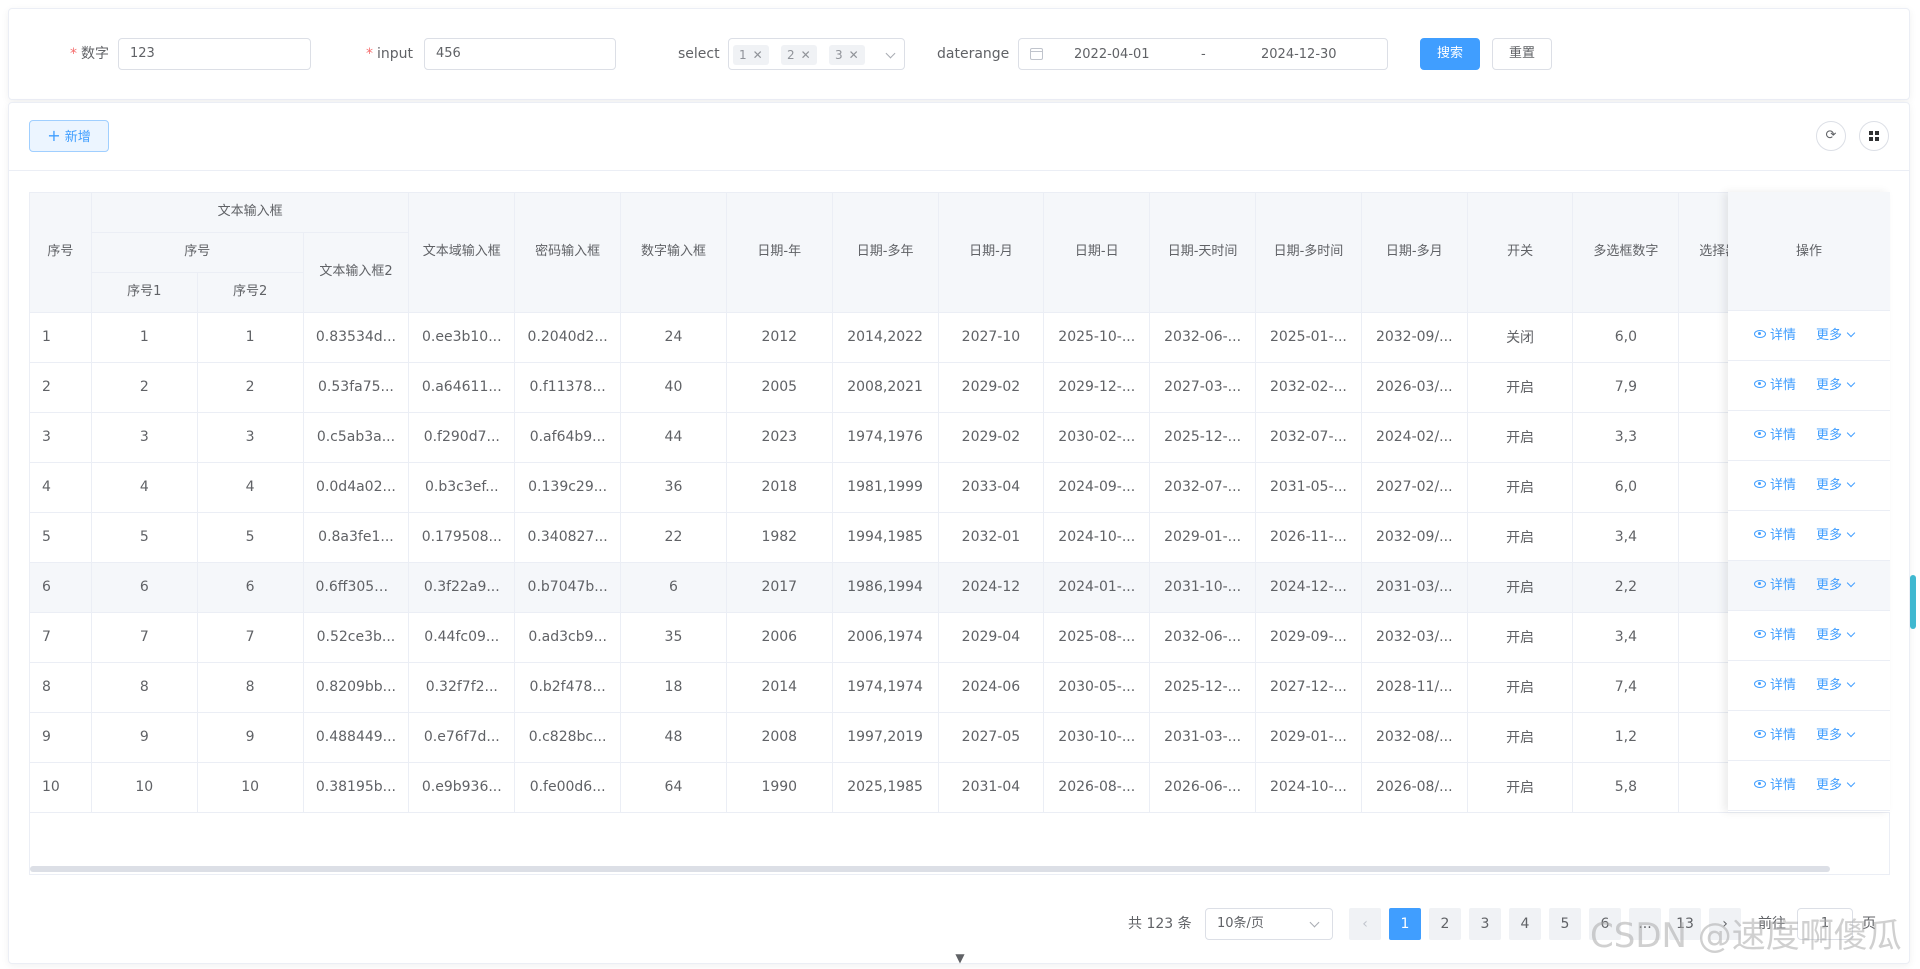  Describe the element at coordinates (568, 253) in the screenshot. I see `col-header-password: 密码输入框` at that location.